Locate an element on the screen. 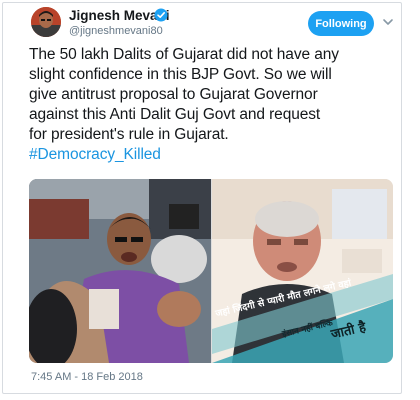 The height and width of the screenshot is (400, 420). tweet-timestamp: 7:45 AM - 18 Feb 2018 is located at coordinates (87, 377).